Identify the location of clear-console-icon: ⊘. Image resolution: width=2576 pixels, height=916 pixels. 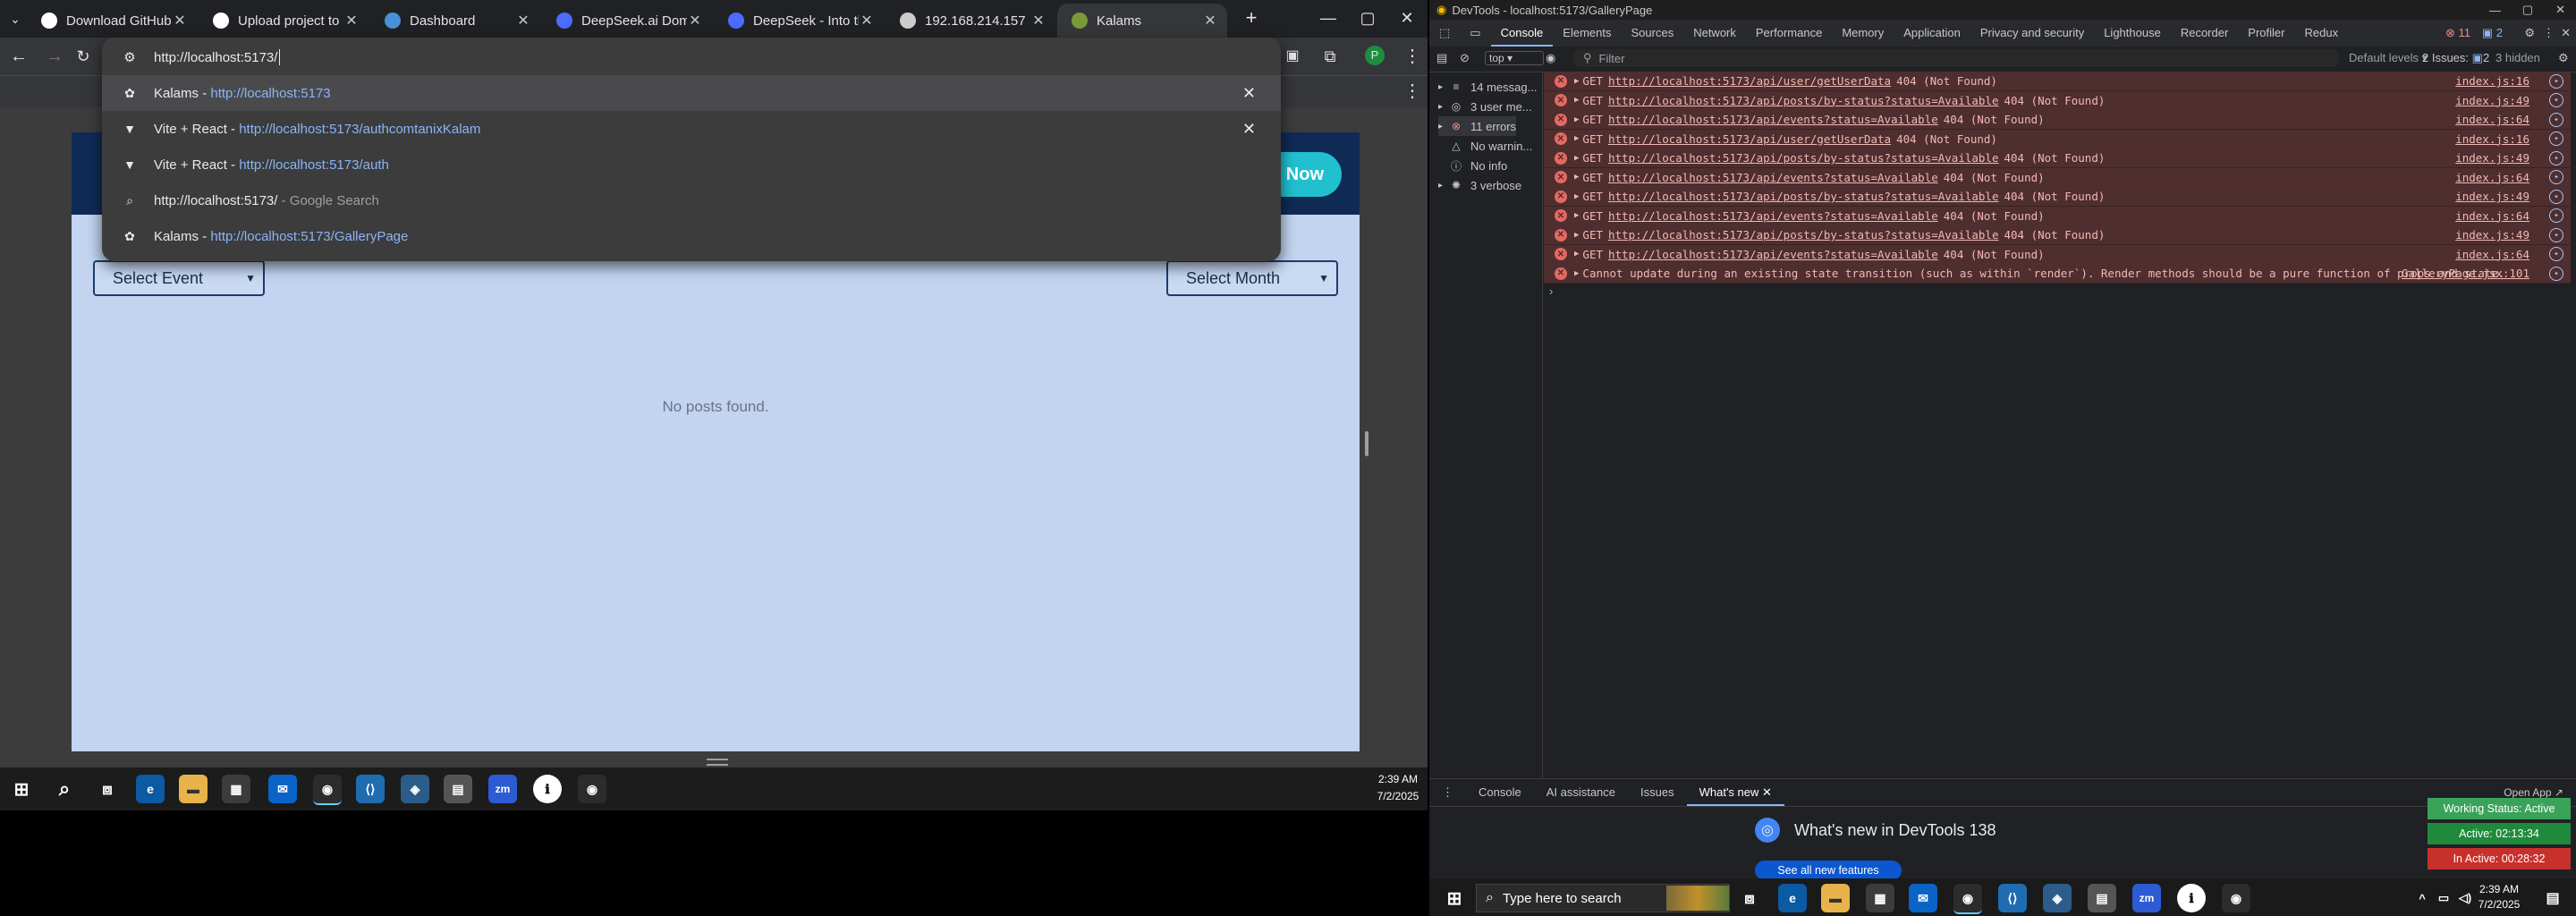
(1465, 58).